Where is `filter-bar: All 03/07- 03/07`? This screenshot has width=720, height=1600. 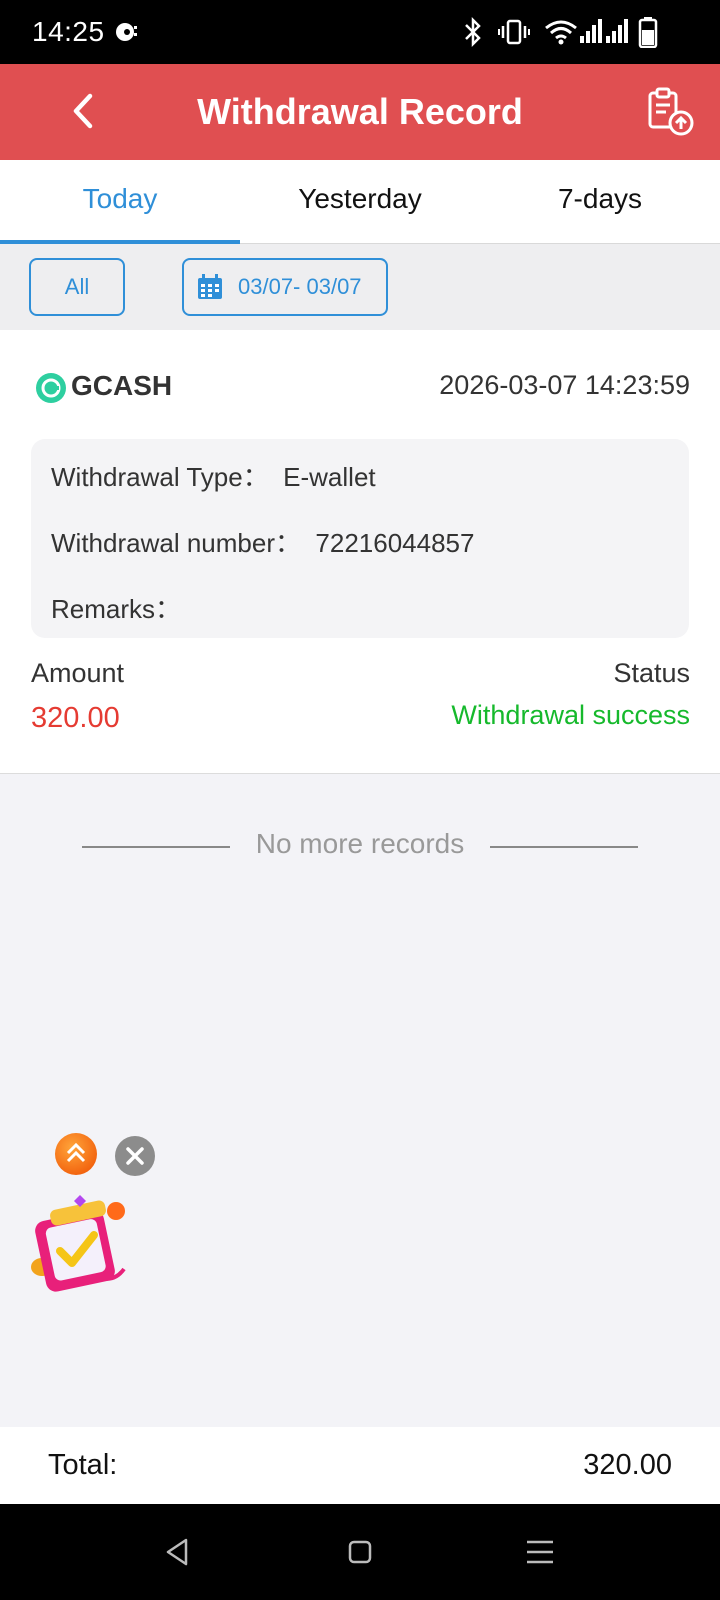
filter-bar: All 03/07- 03/07 is located at coordinates (360, 287).